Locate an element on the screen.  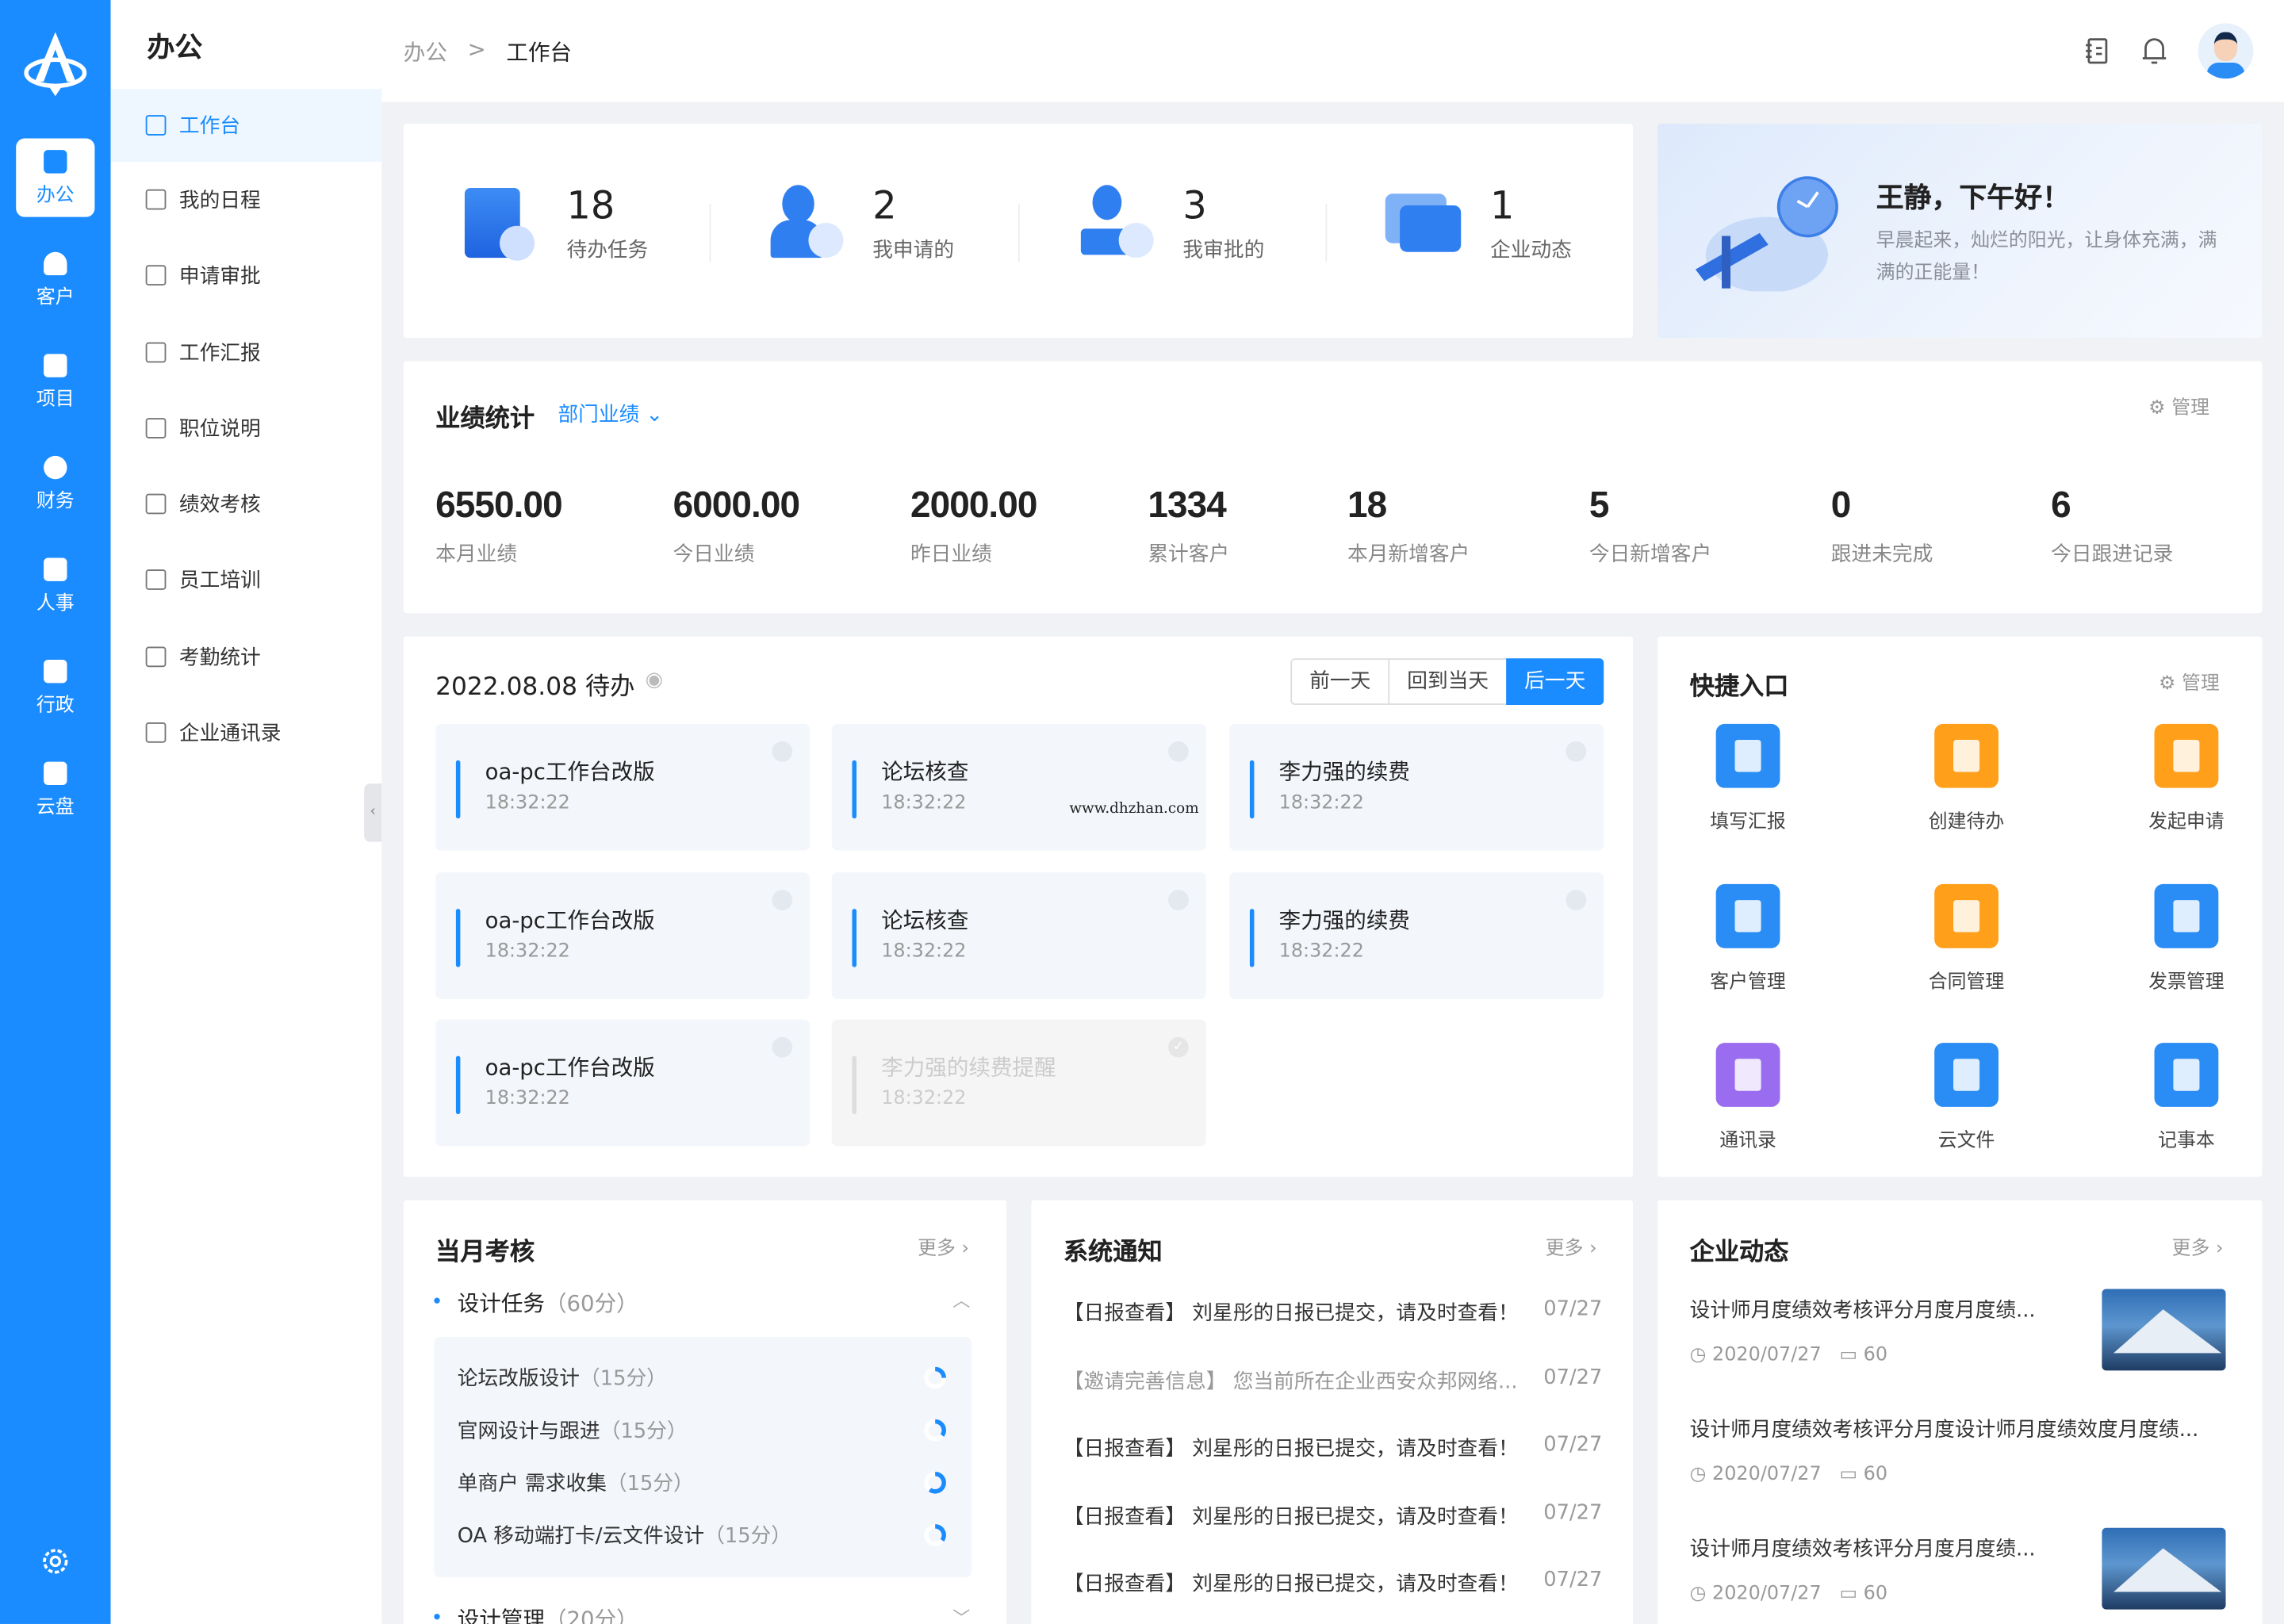
bell-icon is located at coordinates (2154, 51).